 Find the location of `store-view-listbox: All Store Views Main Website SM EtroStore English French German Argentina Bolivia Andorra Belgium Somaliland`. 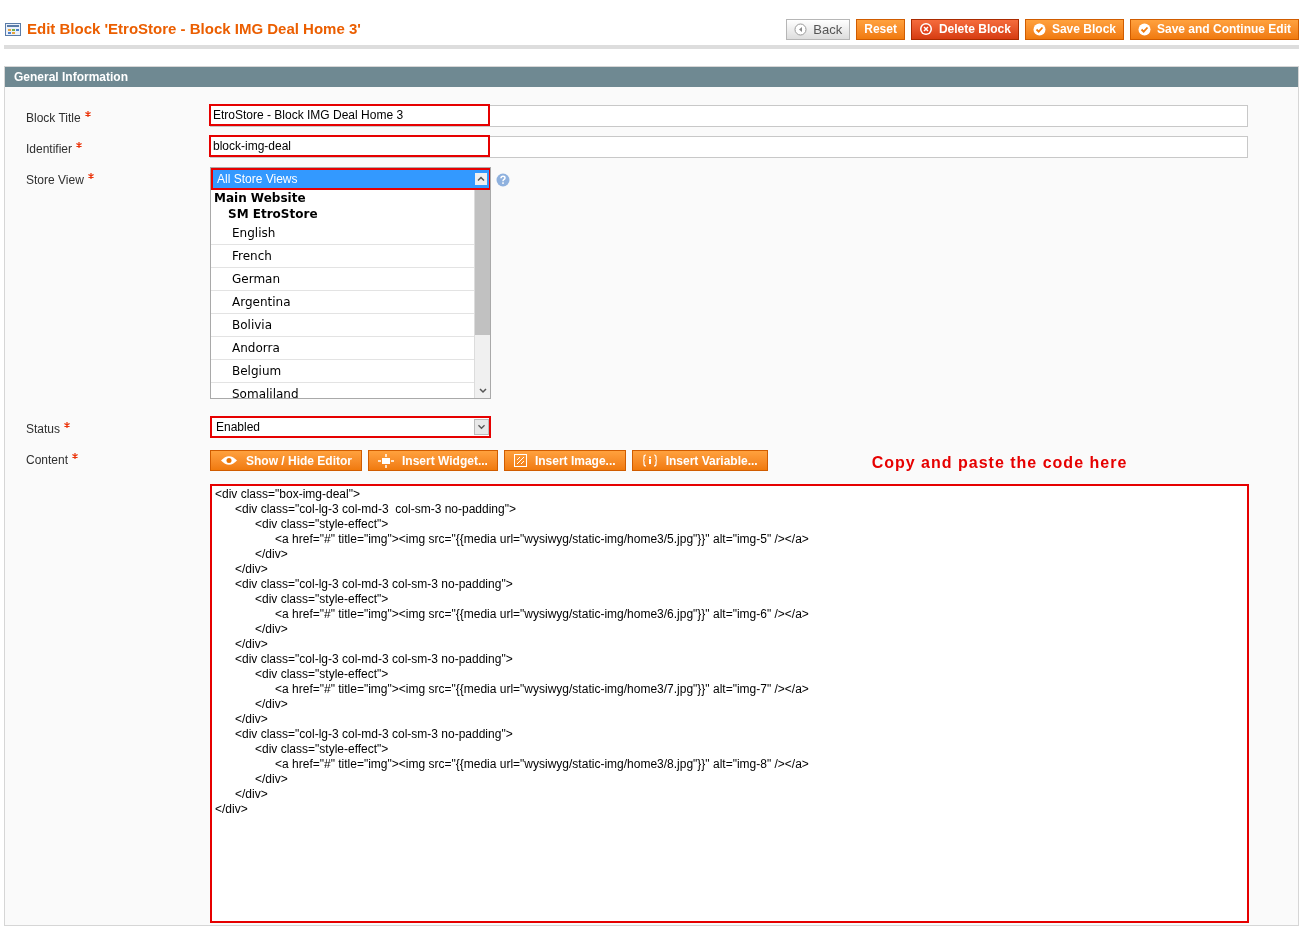

store-view-listbox: All Store Views Main Website SM EtroStore English French German Argentina Bolivia Andorra Belgium Somaliland is located at coordinates (350, 282).